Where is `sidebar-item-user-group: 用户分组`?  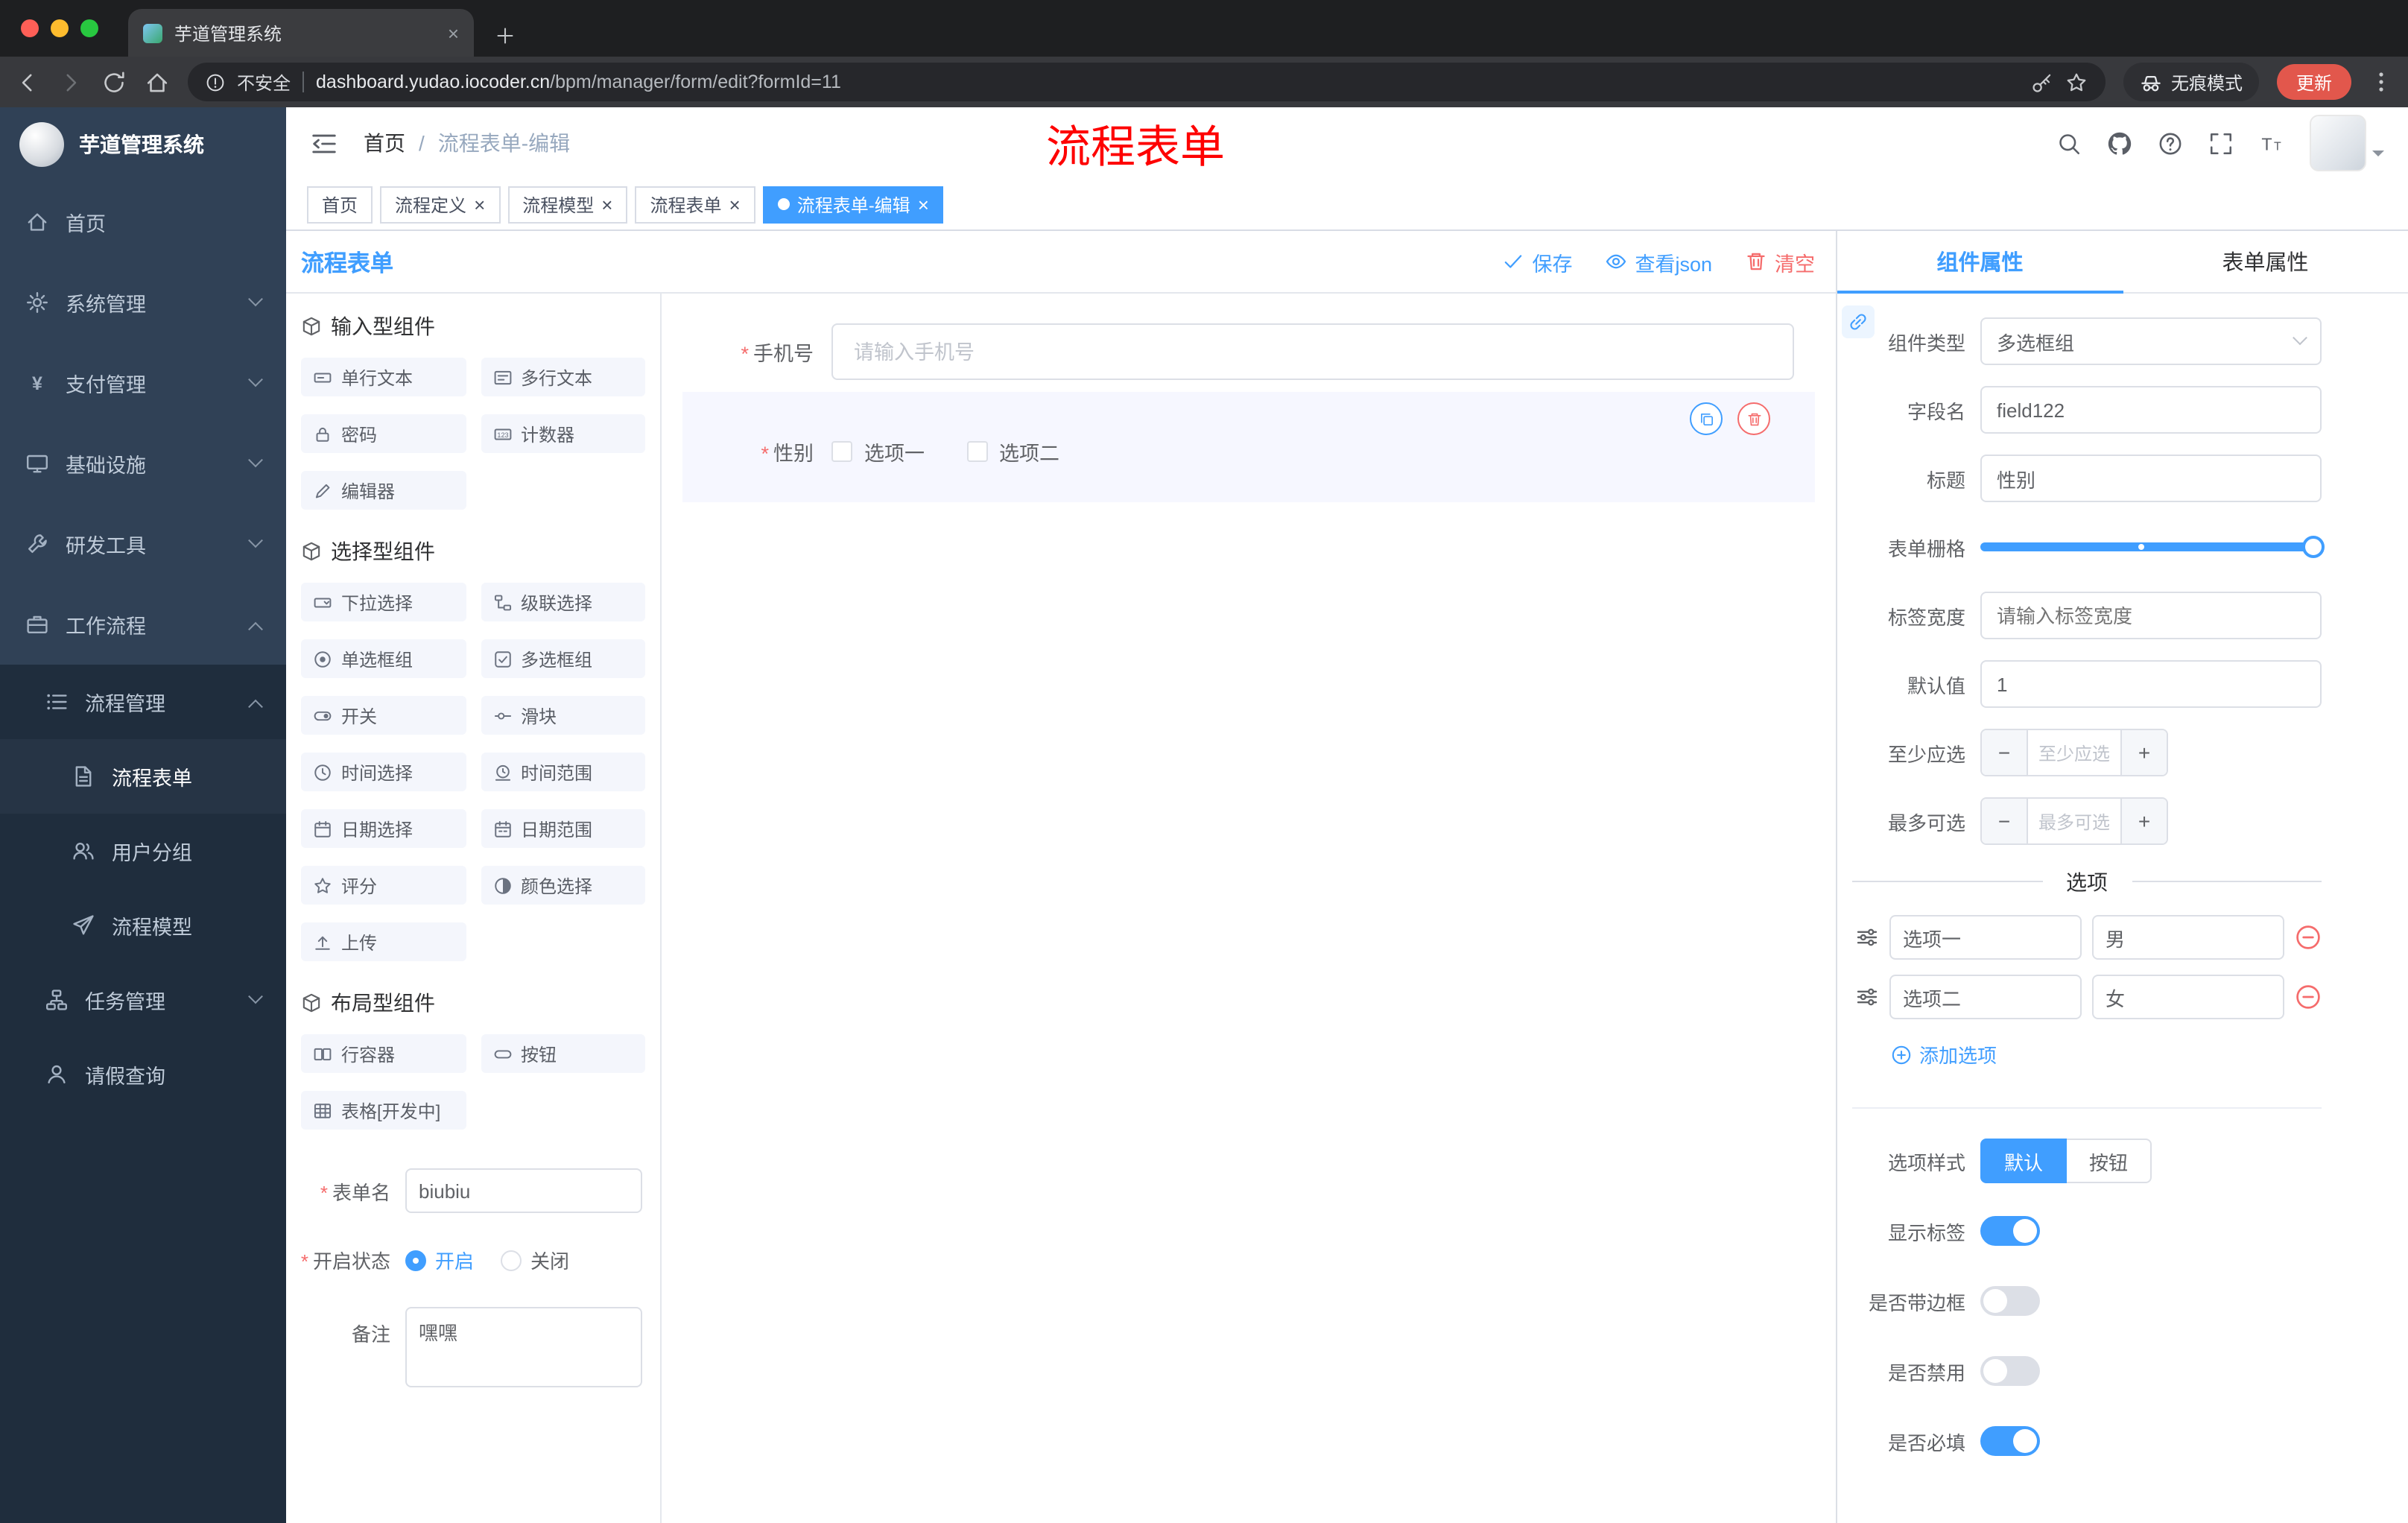
sidebar-item-user-group: 用户分组 is located at coordinates (143, 851).